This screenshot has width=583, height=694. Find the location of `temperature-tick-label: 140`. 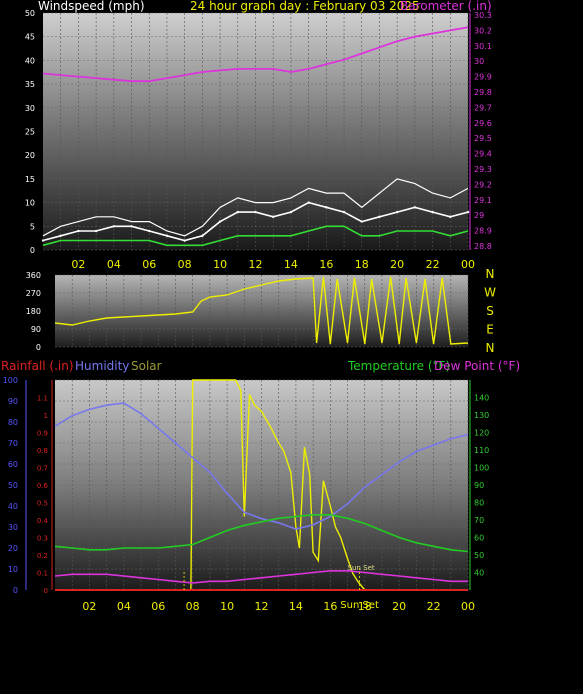

temperature-tick-label: 140 is located at coordinates (481, 398).